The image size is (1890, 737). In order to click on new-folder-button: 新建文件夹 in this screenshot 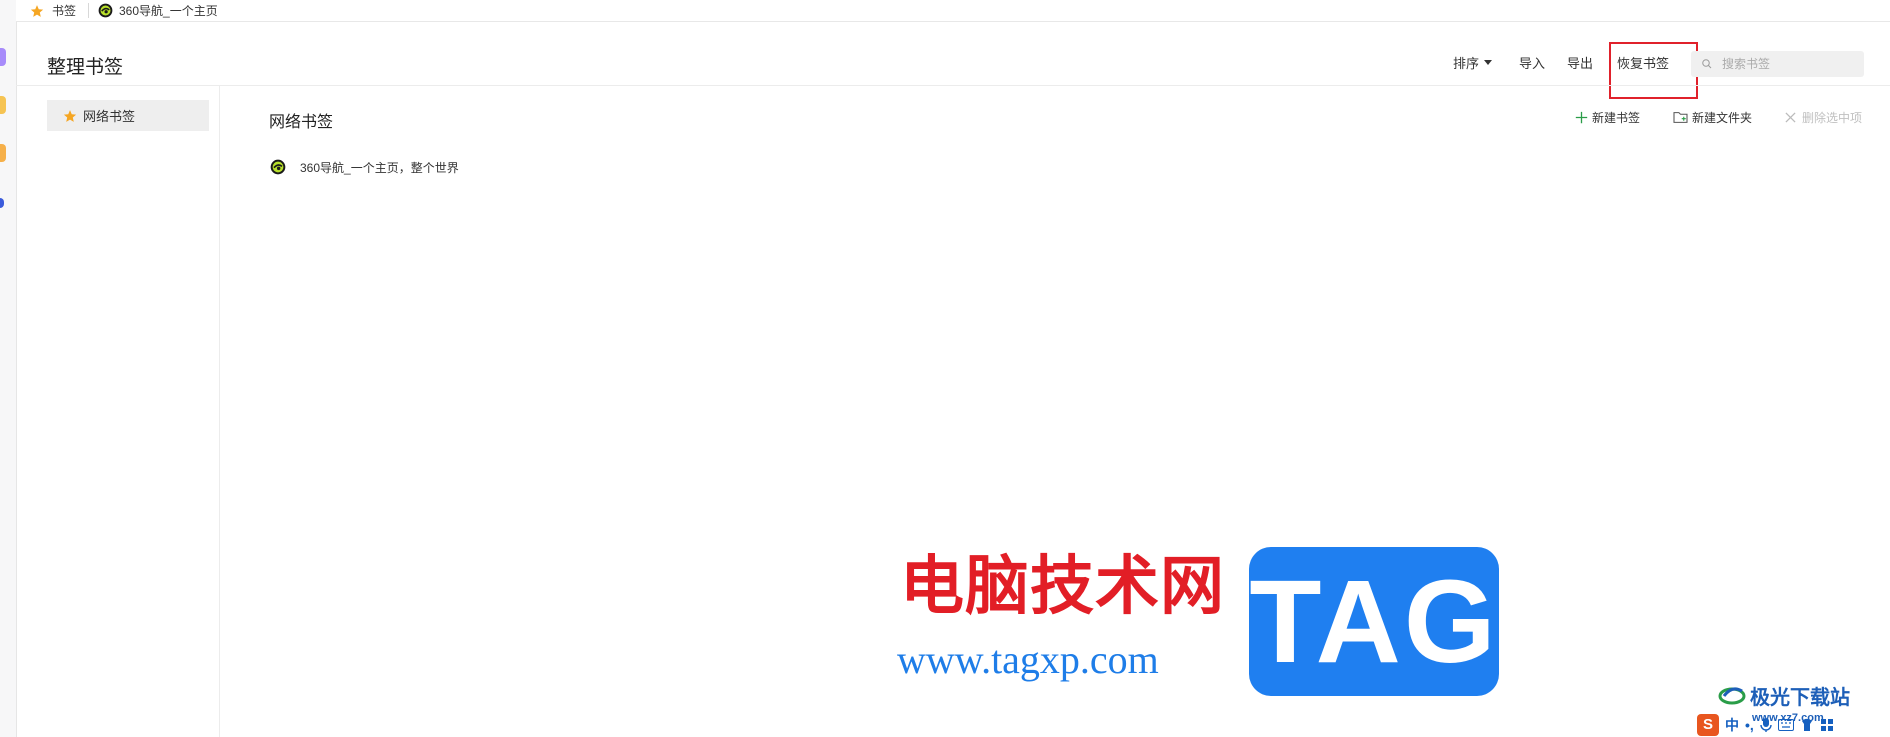, I will do `click(1712, 117)`.